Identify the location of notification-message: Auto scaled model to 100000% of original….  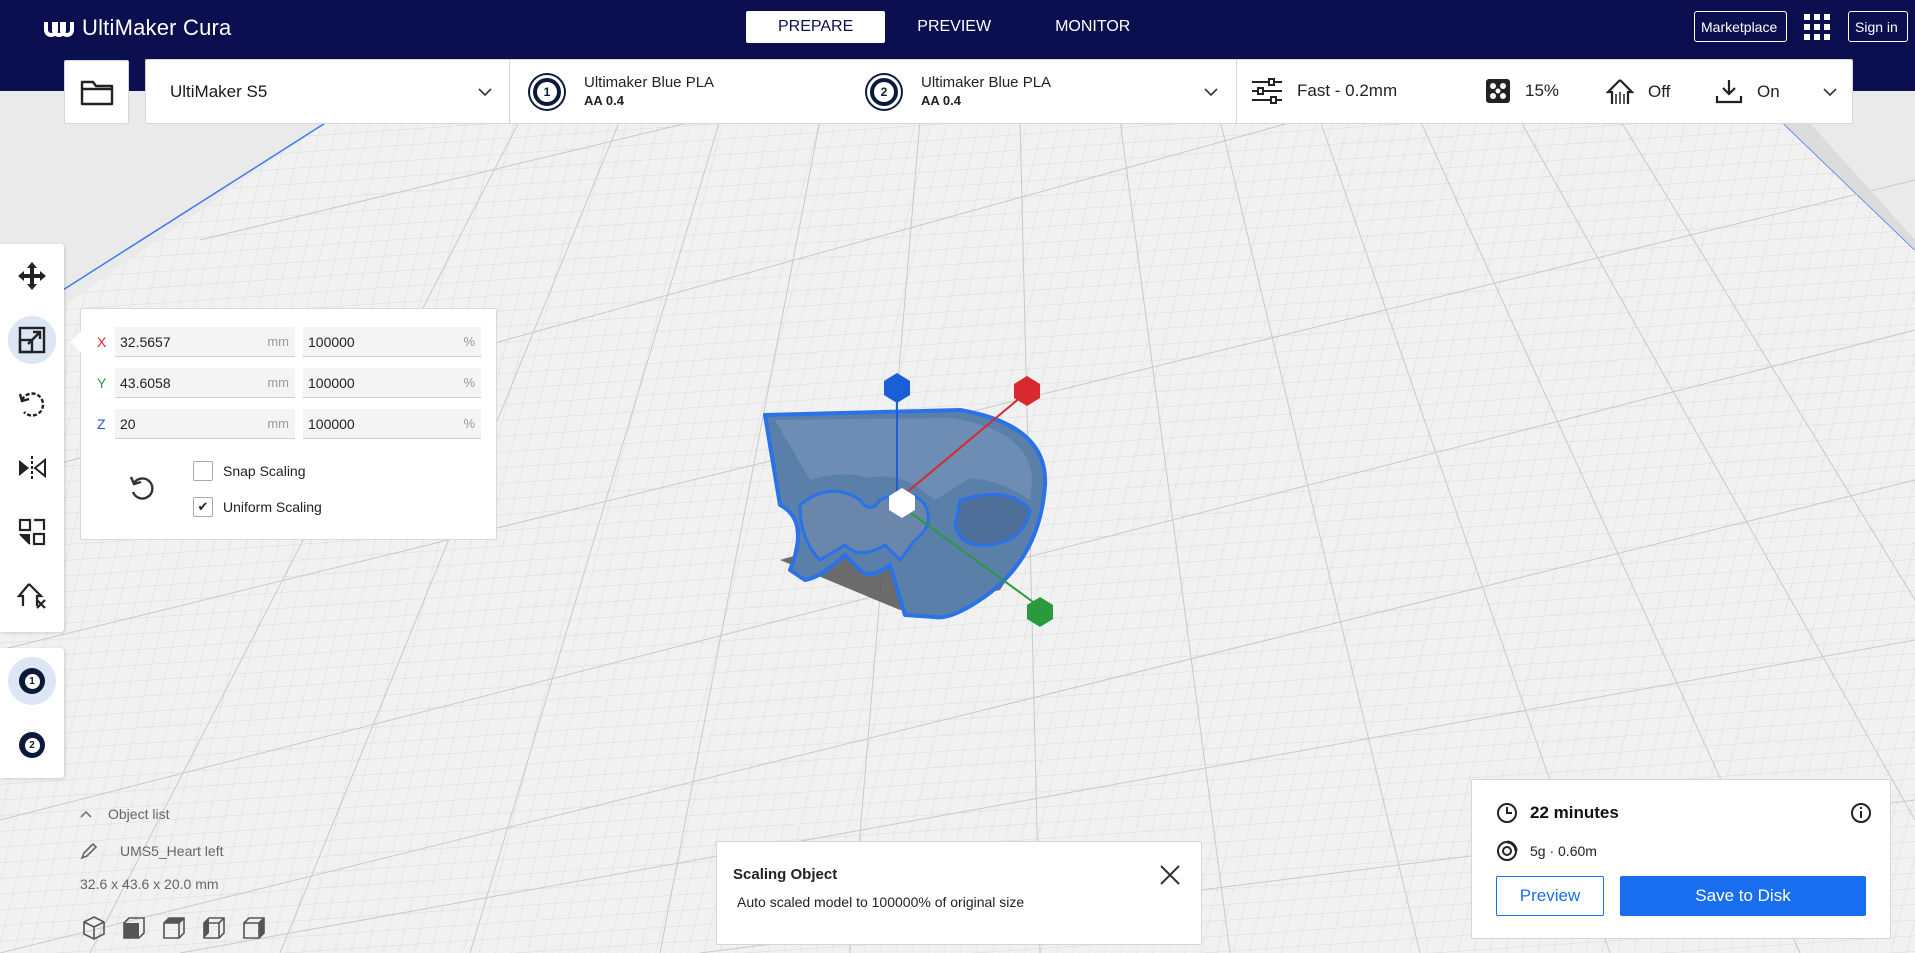
(881, 902).